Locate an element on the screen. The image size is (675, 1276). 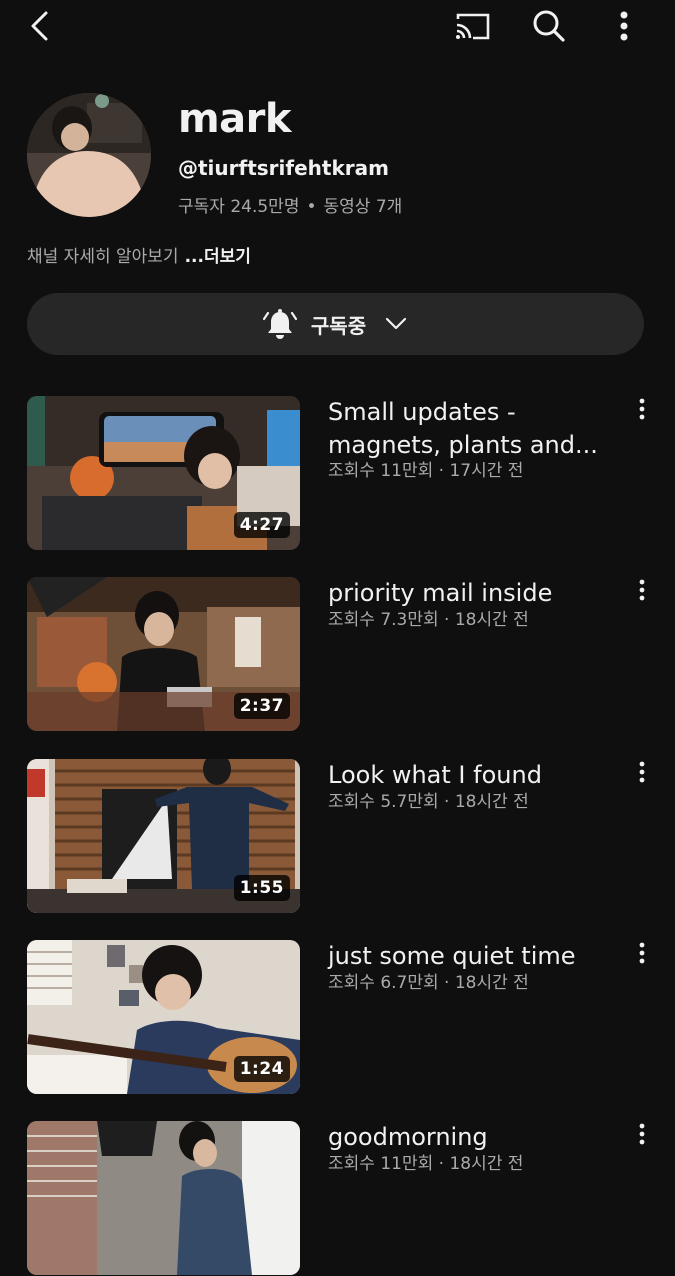
about-text: 채널 자세히 알아보기 is located at coordinates (103, 257).